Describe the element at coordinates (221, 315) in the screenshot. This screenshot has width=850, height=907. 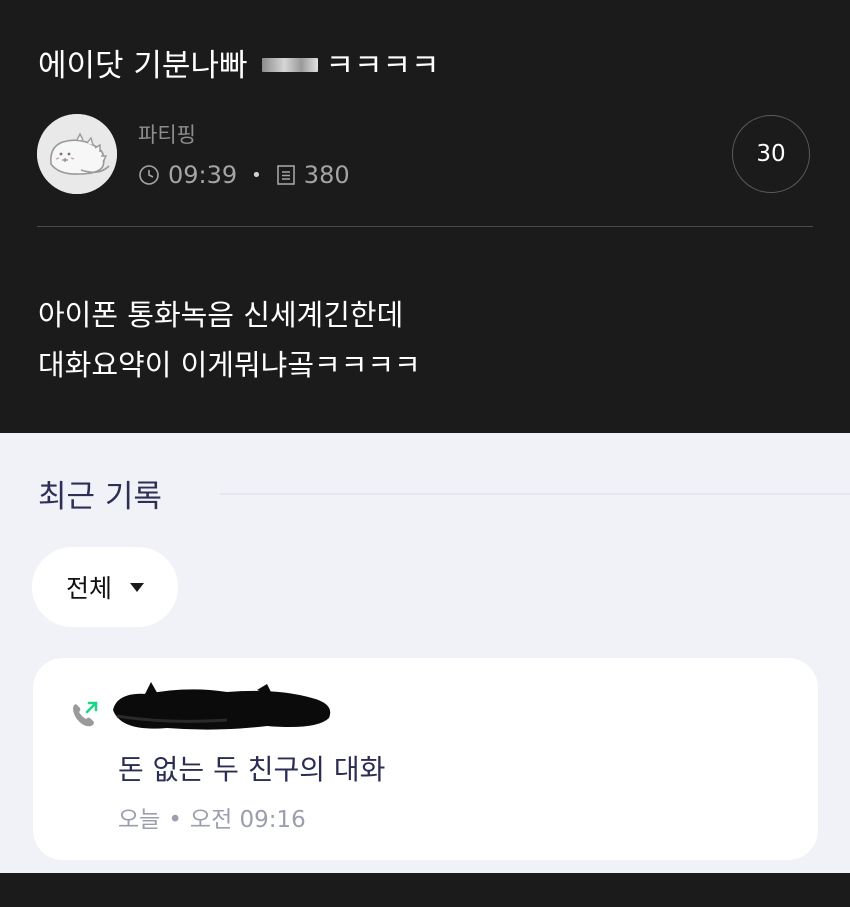
I see `post-body-line: 아이폰 통화녹음 신세계긴한데` at that location.